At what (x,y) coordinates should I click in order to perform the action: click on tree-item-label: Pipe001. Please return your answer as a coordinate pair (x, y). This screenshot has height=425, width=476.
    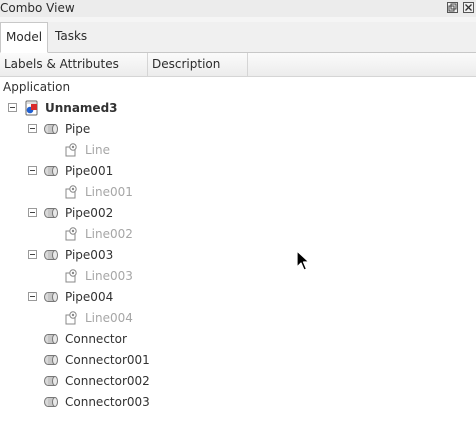
    Looking at the image, I should click on (89, 171).